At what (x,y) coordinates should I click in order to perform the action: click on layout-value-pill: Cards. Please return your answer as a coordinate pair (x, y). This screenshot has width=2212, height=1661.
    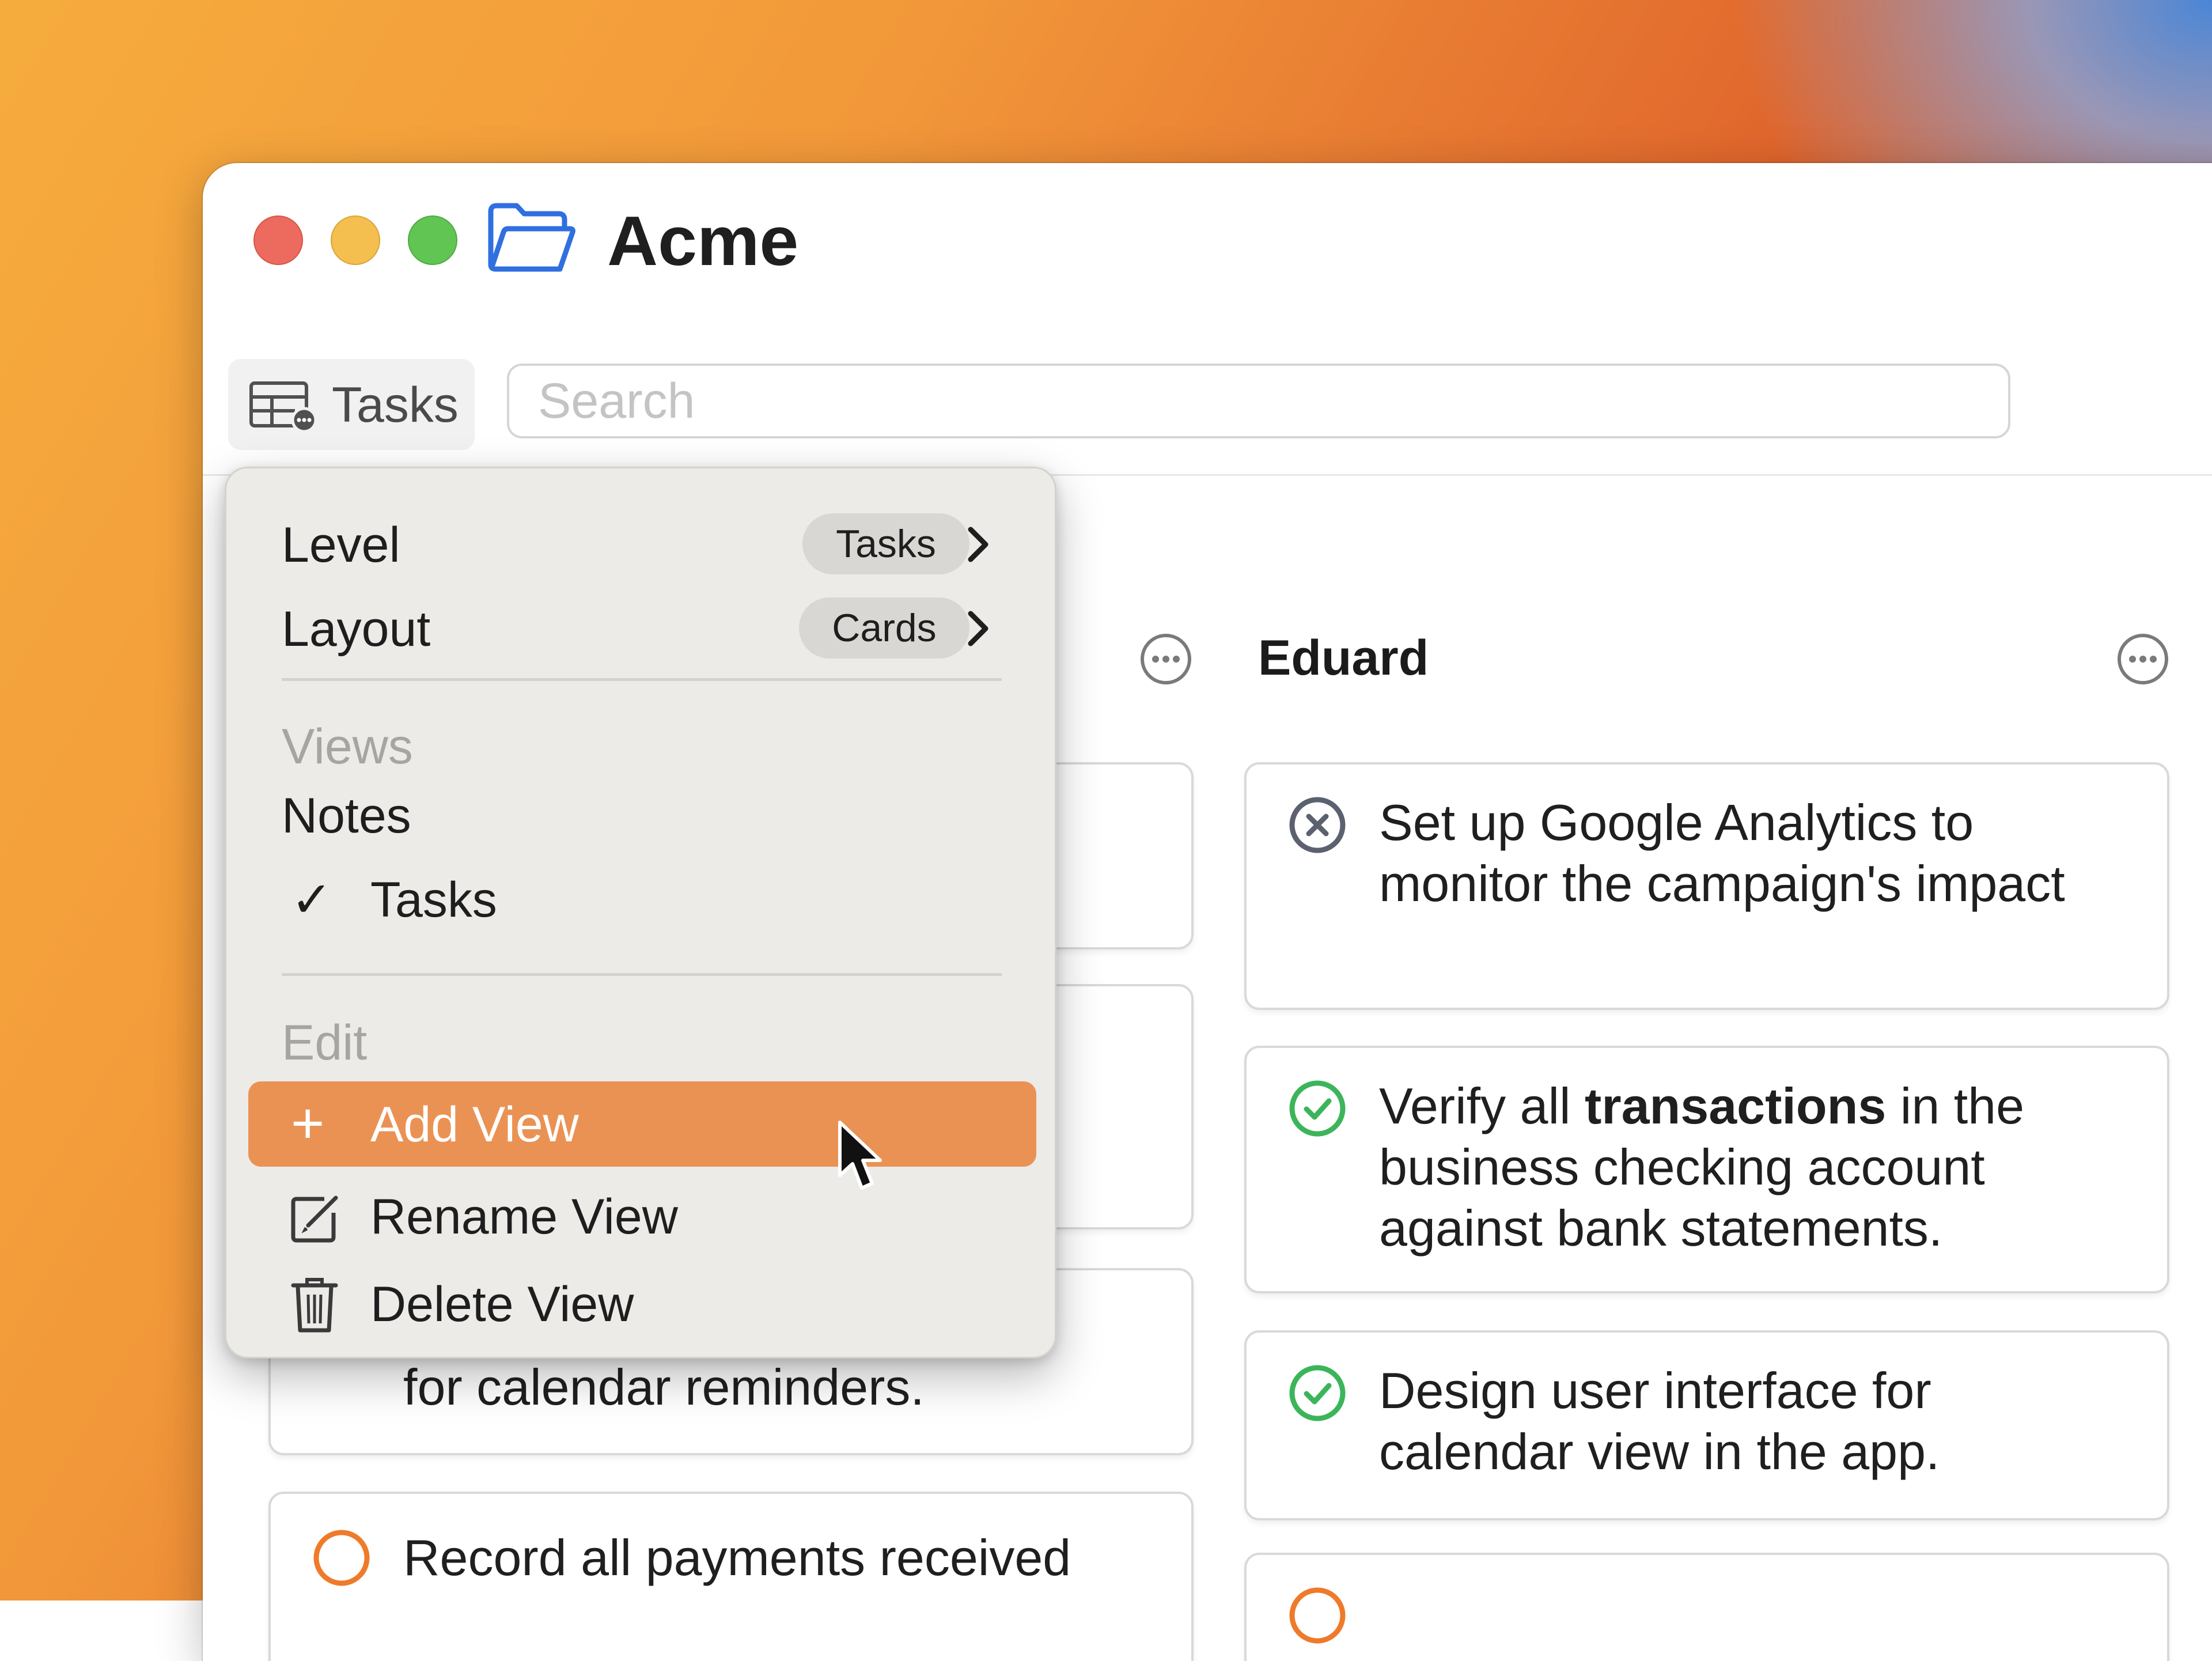
    Looking at the image, I should click on (884, 628).